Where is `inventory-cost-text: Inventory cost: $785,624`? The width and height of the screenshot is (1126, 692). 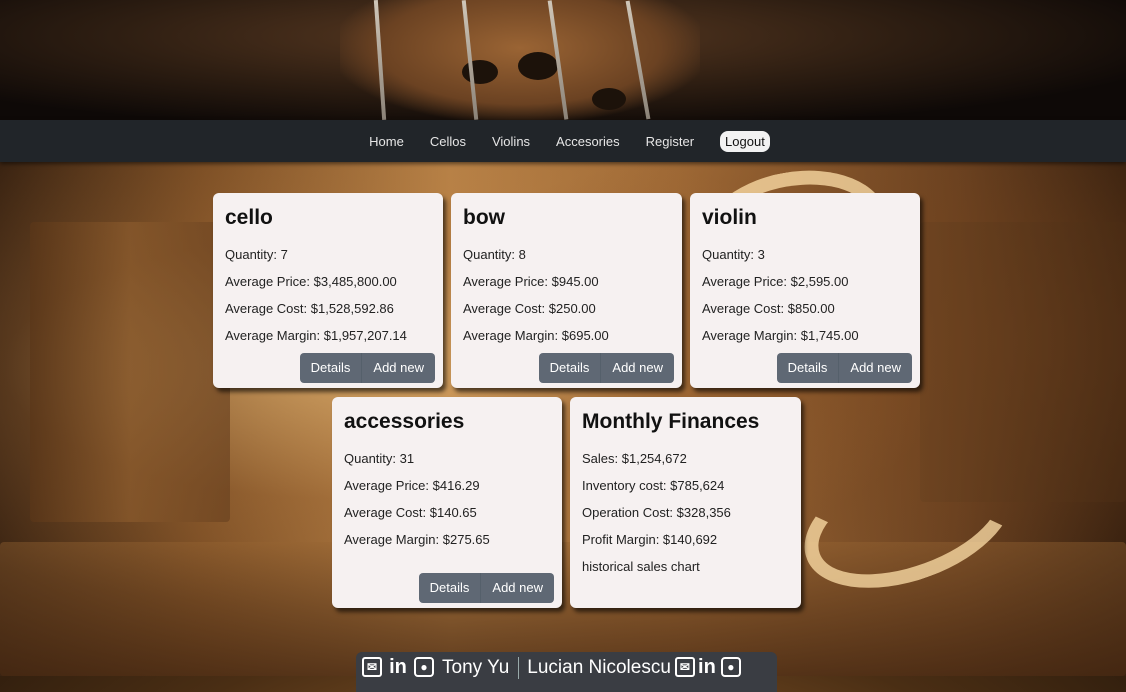 inventory-cost-text: Inventory cost: $785,624 is located at coordinates (653, 485).